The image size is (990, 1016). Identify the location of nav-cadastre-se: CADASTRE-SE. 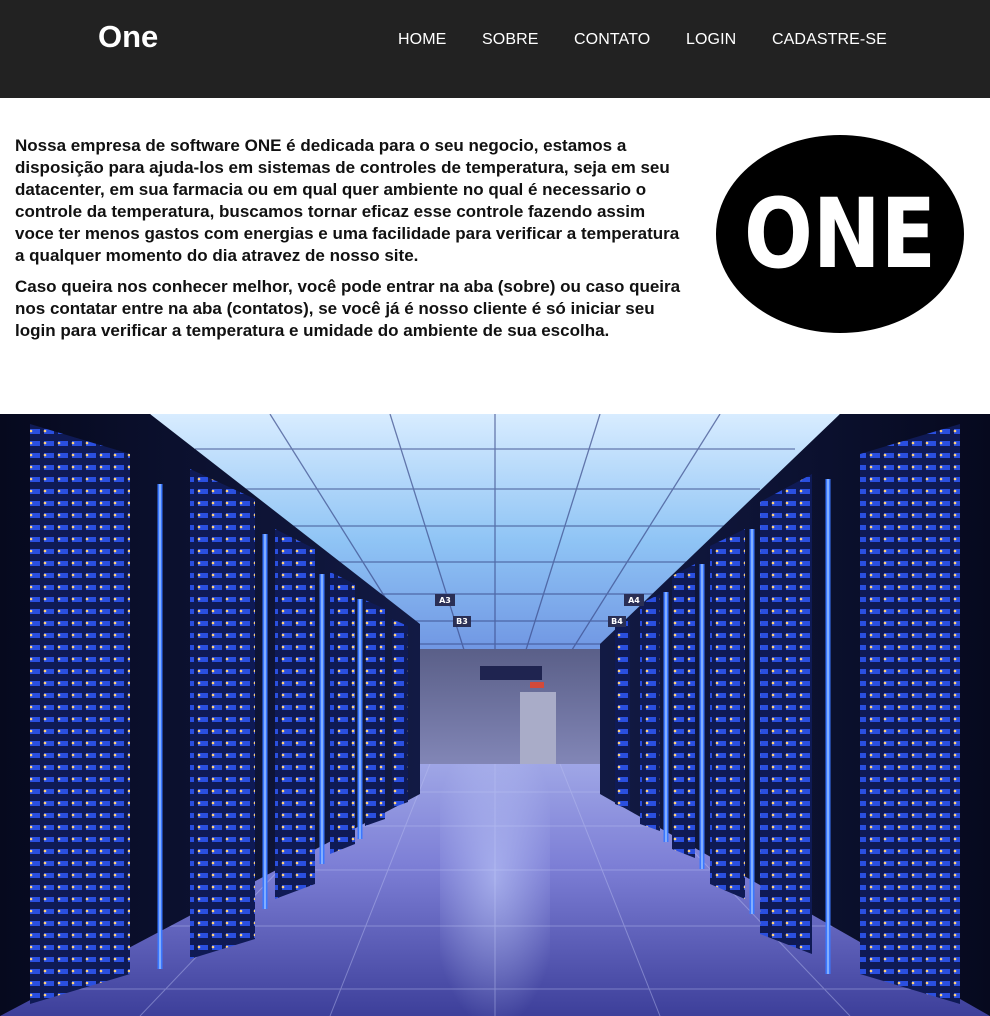
(829, 40).